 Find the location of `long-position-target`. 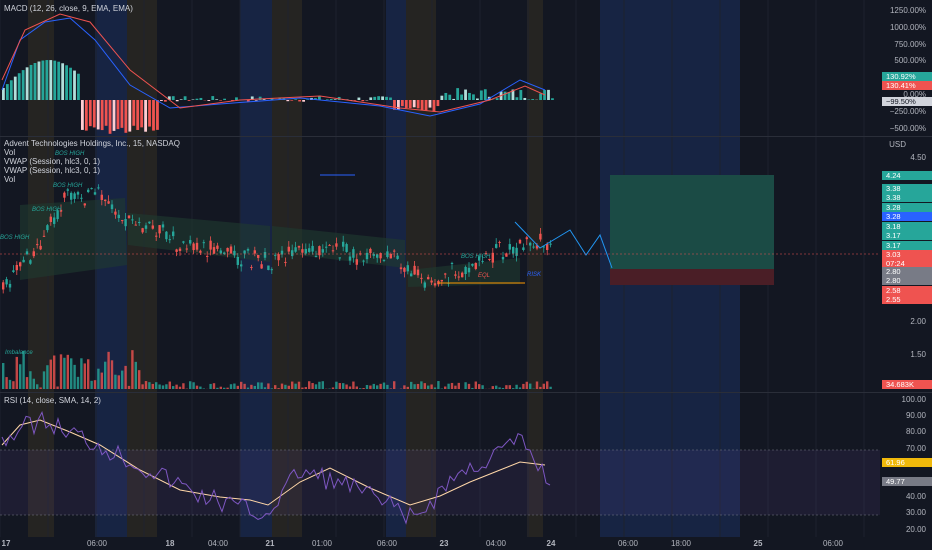

long-position-target is located at coordinates (692, 222).